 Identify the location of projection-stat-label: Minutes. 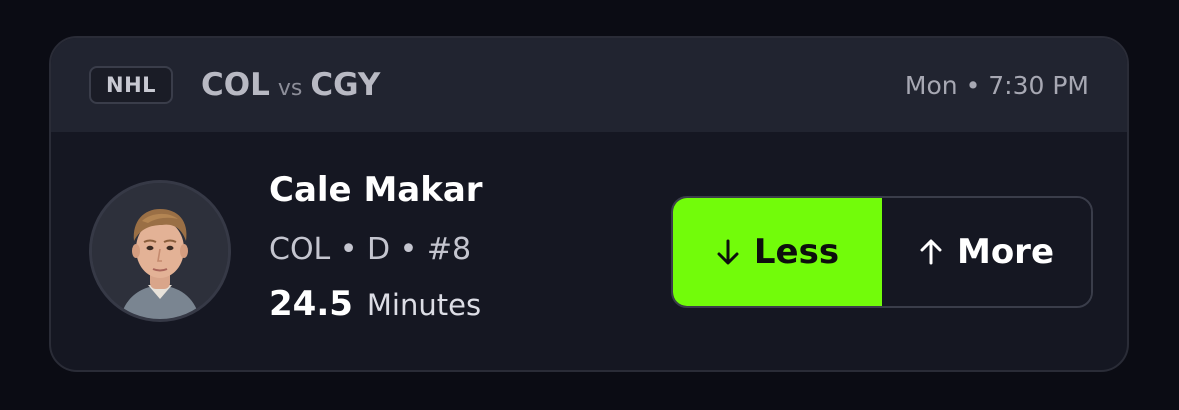
(424, 305).